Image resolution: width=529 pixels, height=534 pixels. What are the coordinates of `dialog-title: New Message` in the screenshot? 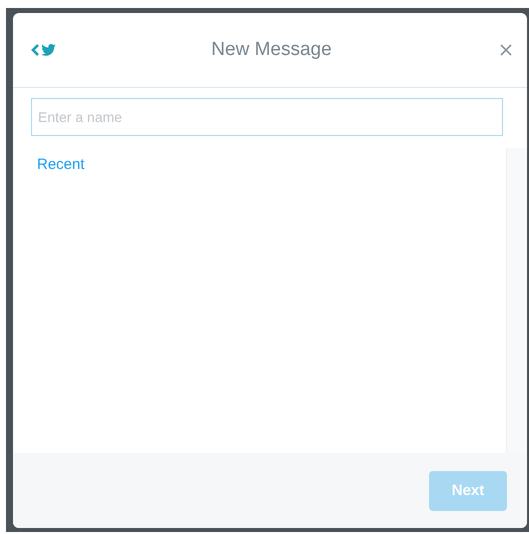 It's located at (271, 50).